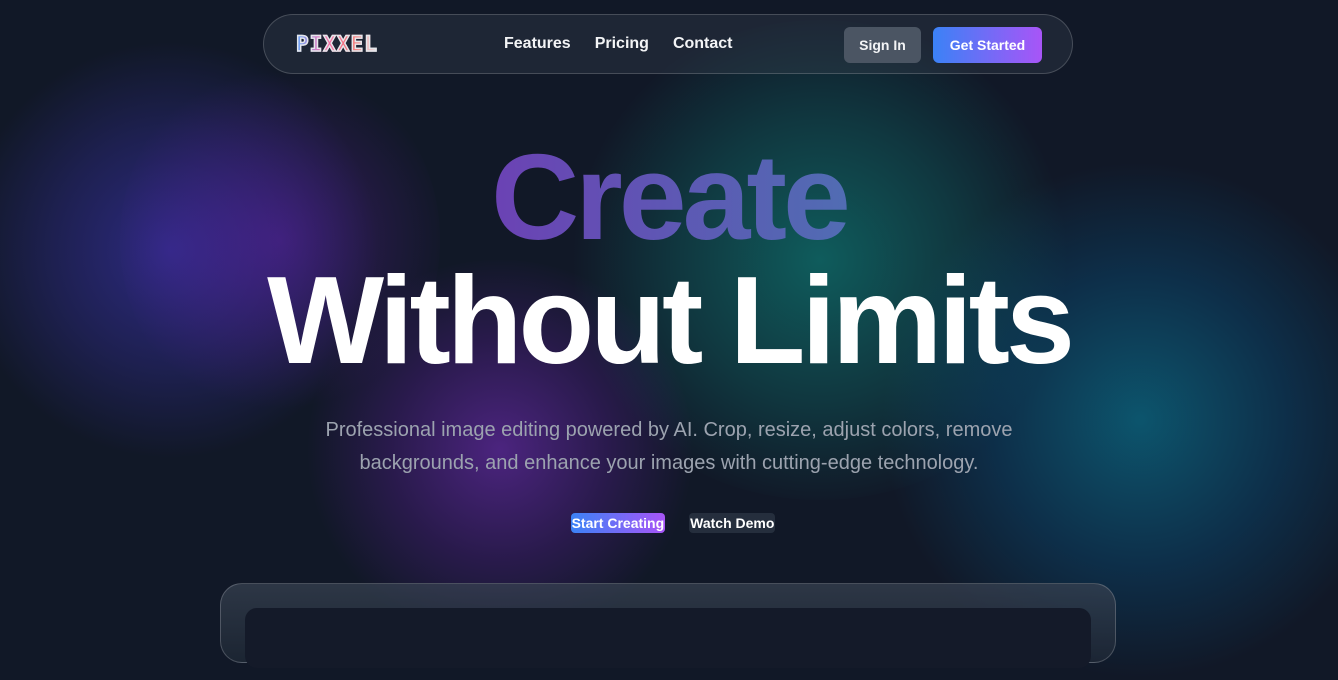 The height and width of the screenshot is (680, 1338). I want to click on editor-preview-panel, so click(668, 625).